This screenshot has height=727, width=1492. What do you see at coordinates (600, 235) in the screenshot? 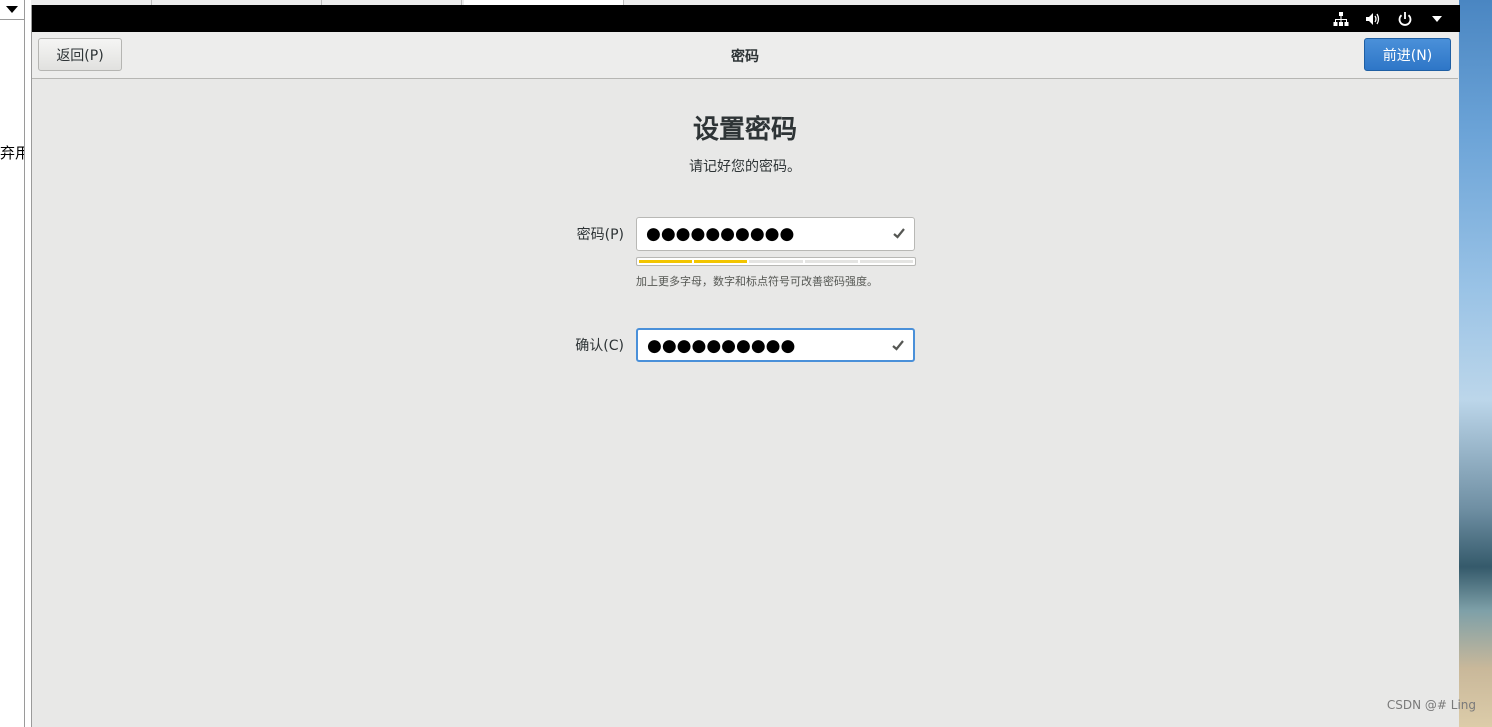
I see `password-label: 密码(P)` at bounding box center [600, 235].